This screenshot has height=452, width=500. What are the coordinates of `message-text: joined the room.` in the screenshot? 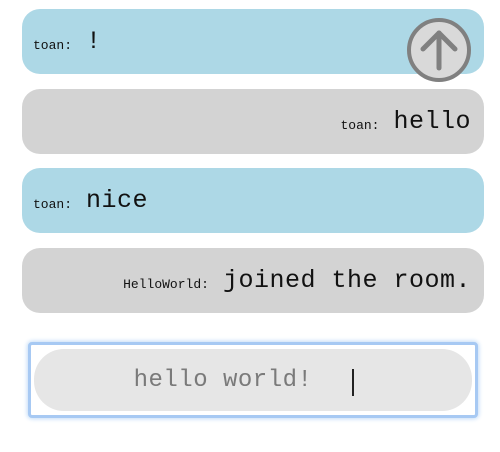 It's located at (346, 280).